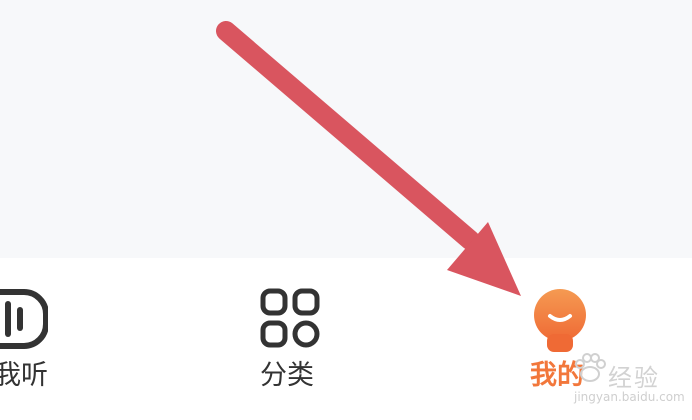 The image size is (692, 420). I want to click on tab-listen-label: 我听, so click(24, 375).